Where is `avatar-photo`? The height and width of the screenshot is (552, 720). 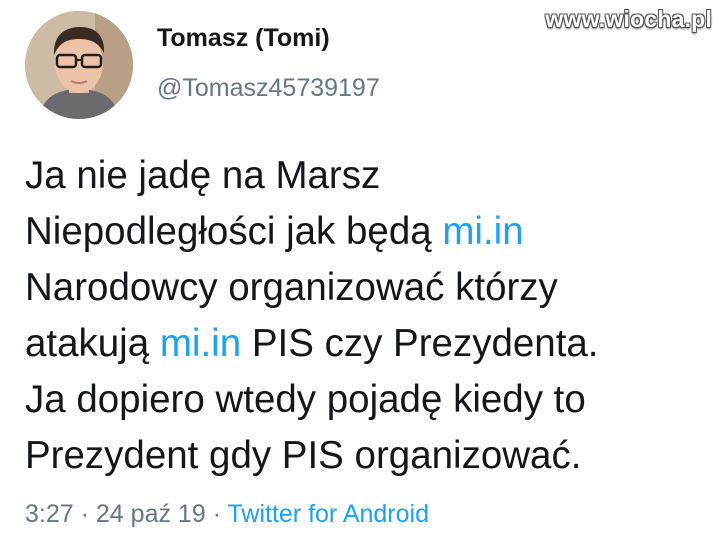
avatar-photo is located at coordinates (79, 65).